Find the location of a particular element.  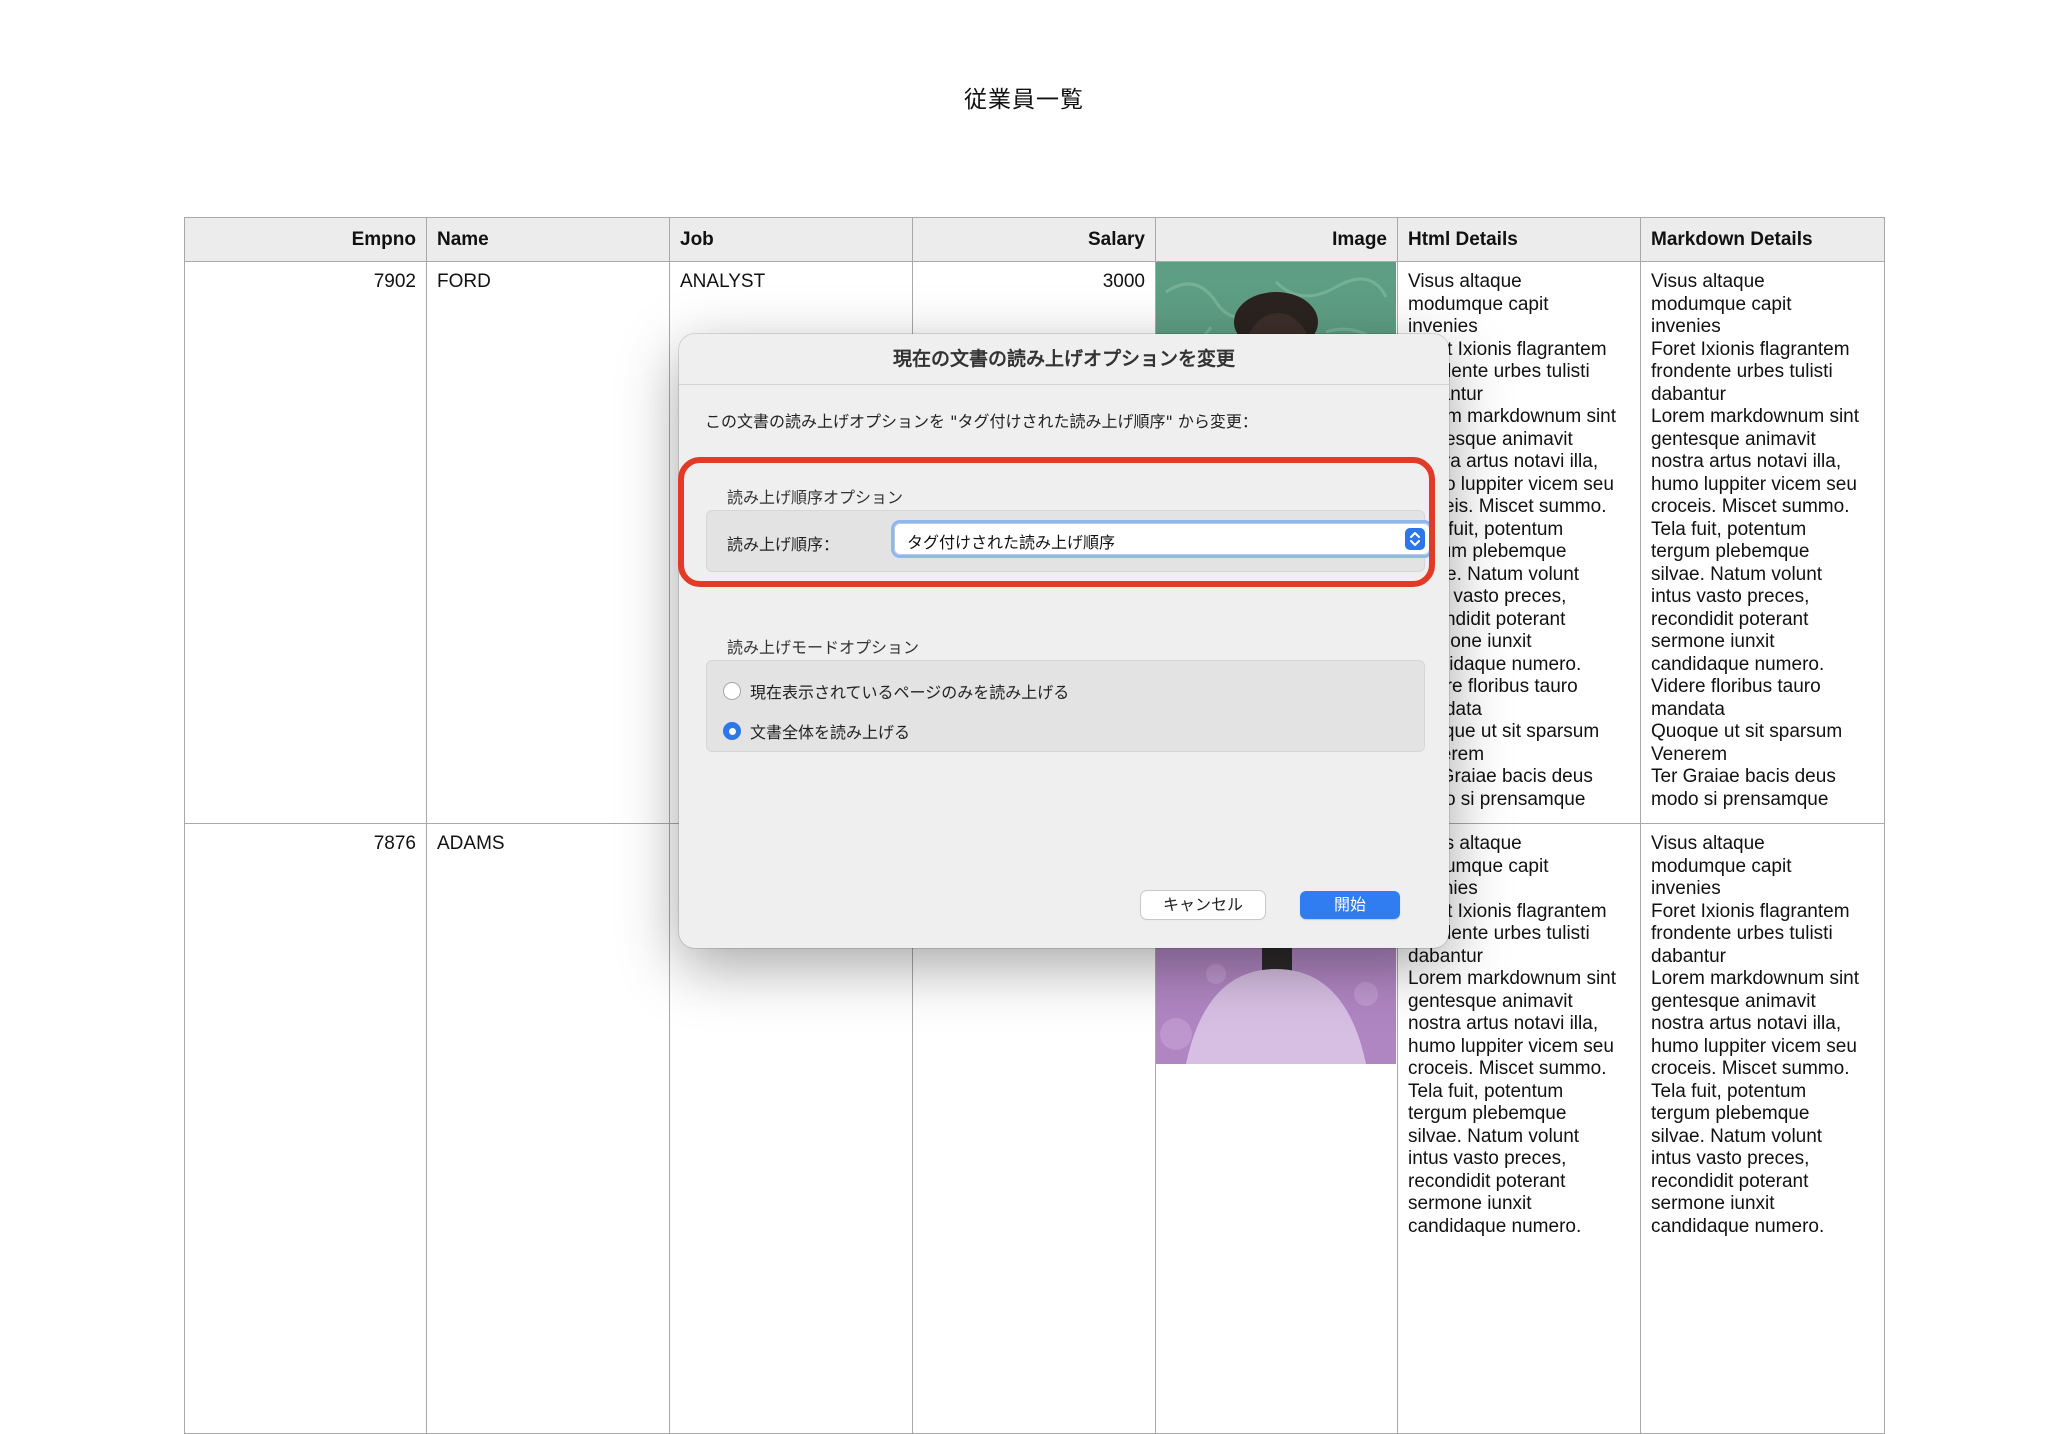

radio-label: 文書全体を読み上げる is located at coordinates (830, 732).